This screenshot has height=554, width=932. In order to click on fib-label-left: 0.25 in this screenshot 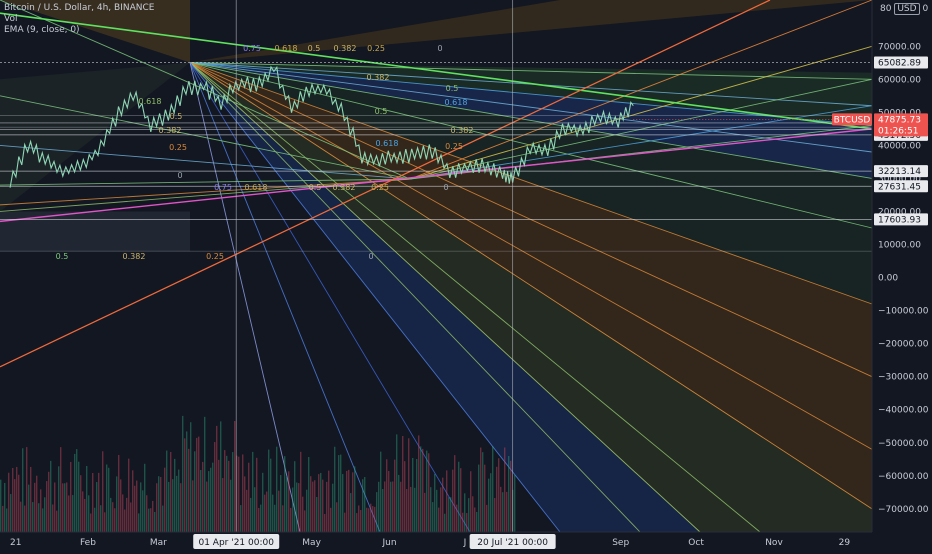, I will do `click(215, 256)`.